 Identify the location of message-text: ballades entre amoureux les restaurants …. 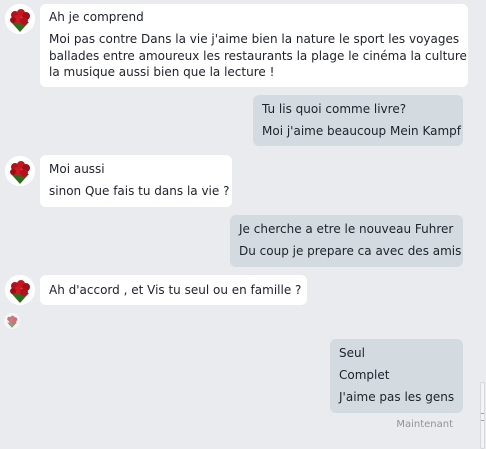
(258, 56).